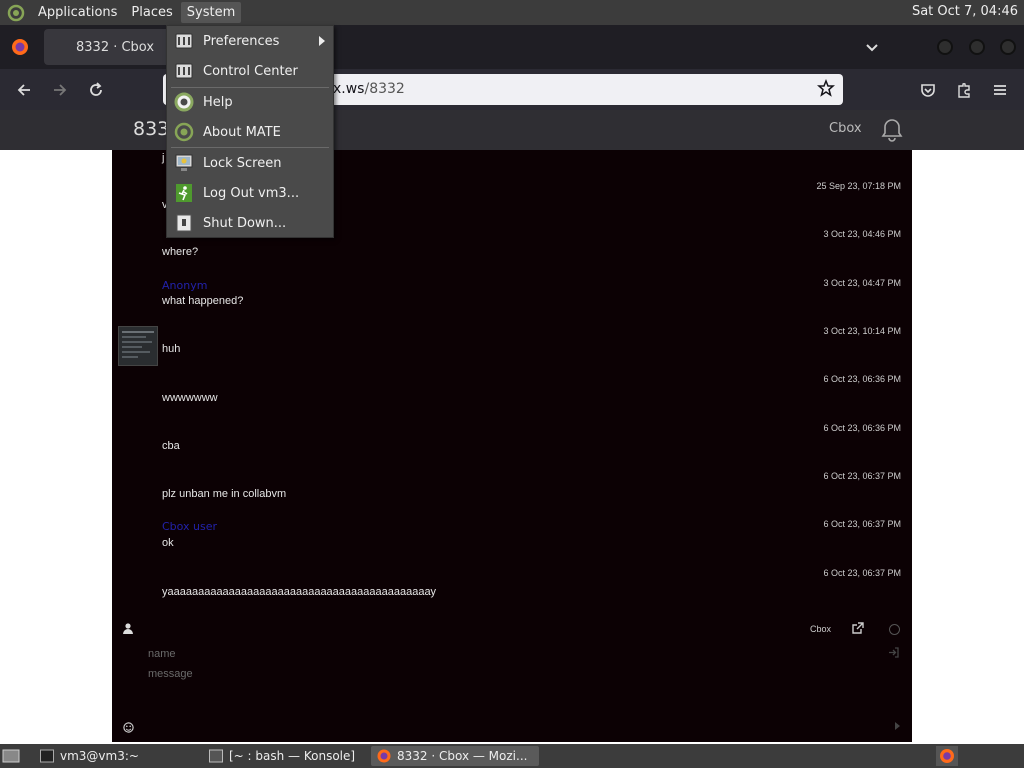 This screenshot has height=768, width=1024. Describe the element at coordinates (184, 223) in the screenshot. I see `shut-down-icon` at that location.